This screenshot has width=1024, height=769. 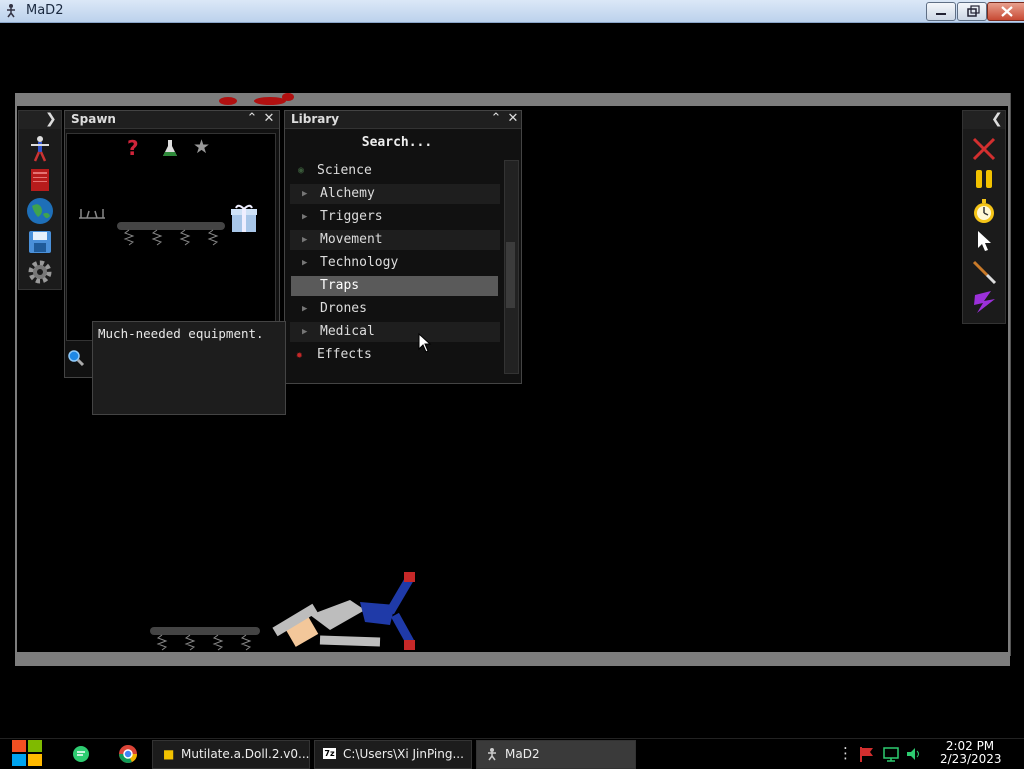 What do you see at coordinates (315, 119) in the screenshot?
I see `library-panel-title: Library` at bounding box center [315, 119].